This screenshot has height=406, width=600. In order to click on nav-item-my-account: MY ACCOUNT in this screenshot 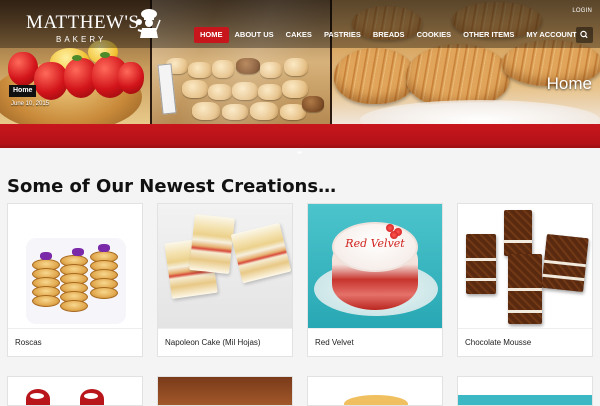, I will do `click(551, 35)`.